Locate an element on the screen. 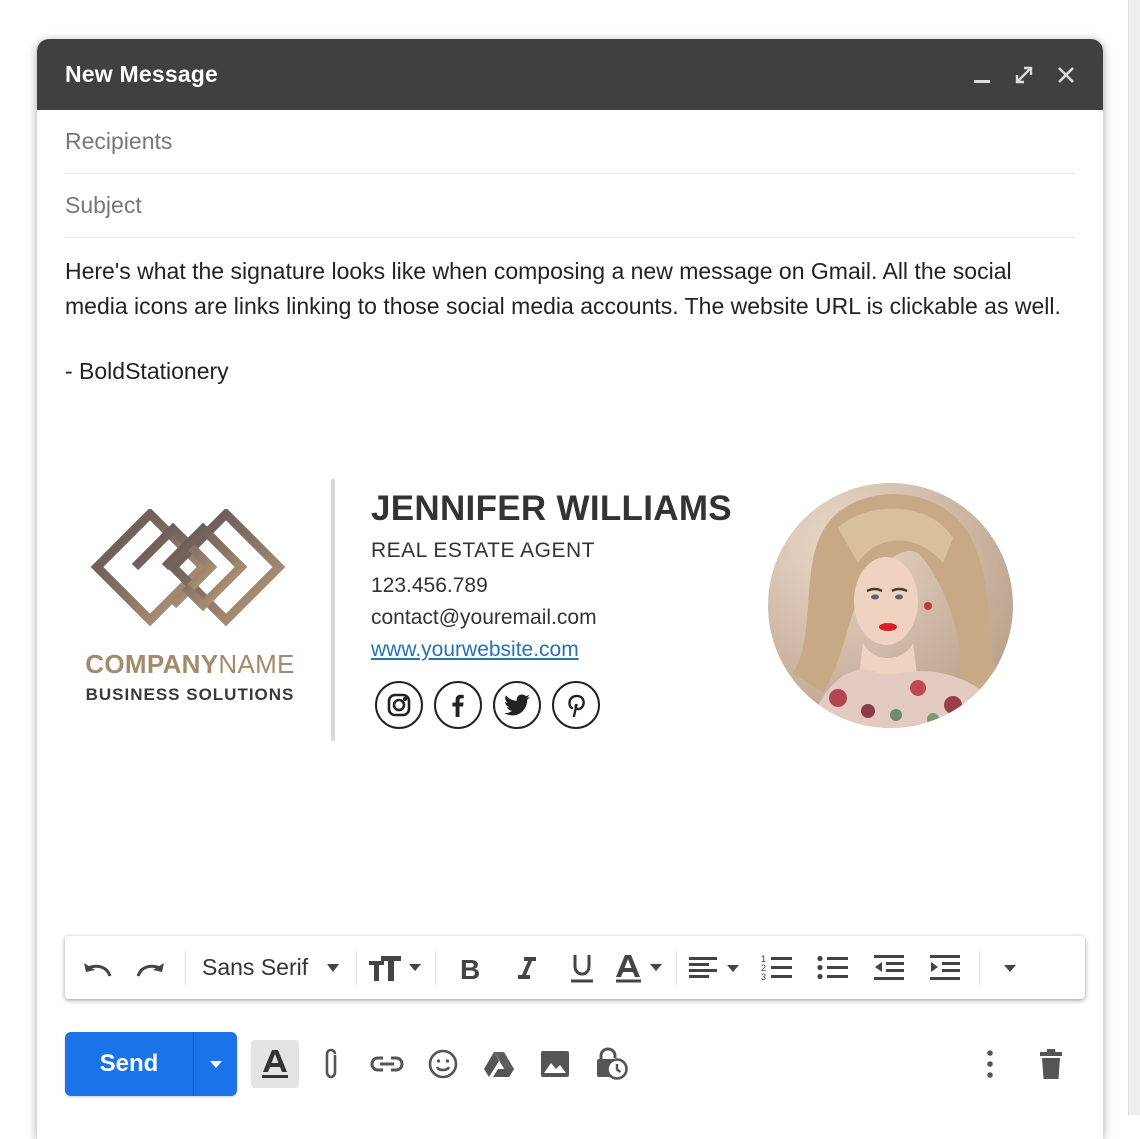 The height and width of the screenshot is (1139, 1140). window-controls is located at coordinates (1036, 75).